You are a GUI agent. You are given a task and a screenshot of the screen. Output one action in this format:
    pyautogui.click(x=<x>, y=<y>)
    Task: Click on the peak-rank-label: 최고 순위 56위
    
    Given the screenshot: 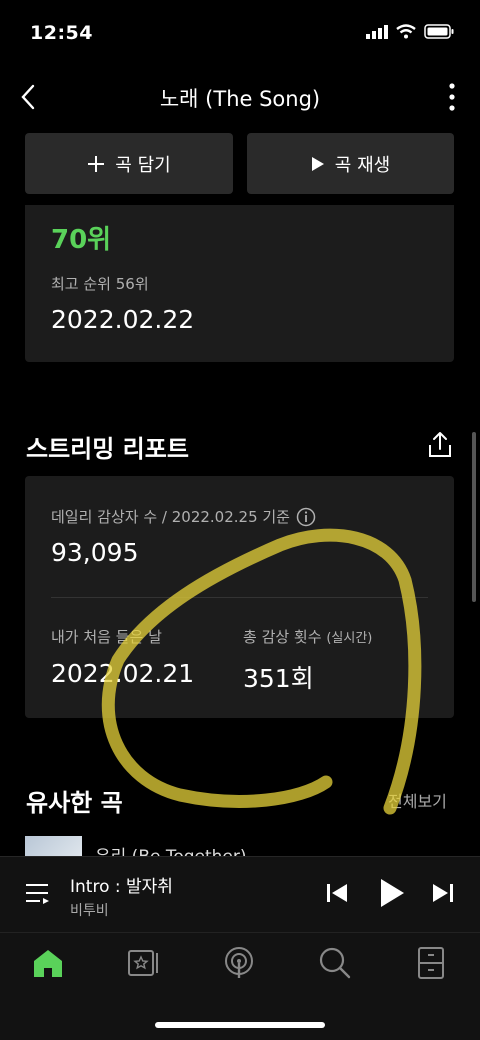 What is the action you would take?
    pyautogui.click(x=100, y=284)
    